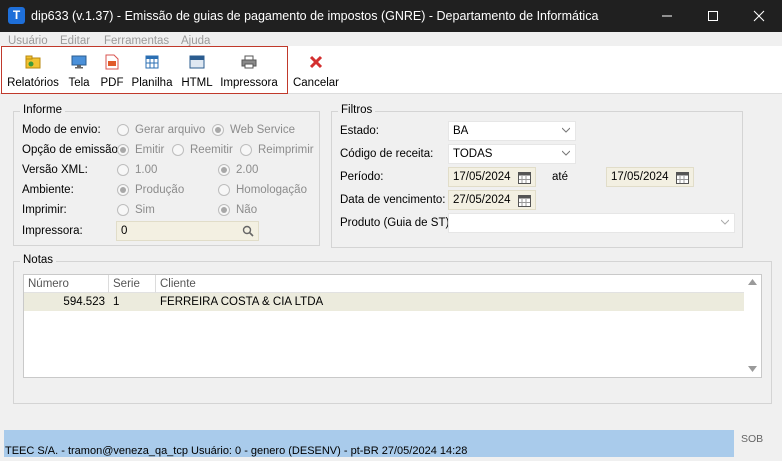 The image size is (782, 461). I want to click on radio-reimprimir, so click(246, 150).